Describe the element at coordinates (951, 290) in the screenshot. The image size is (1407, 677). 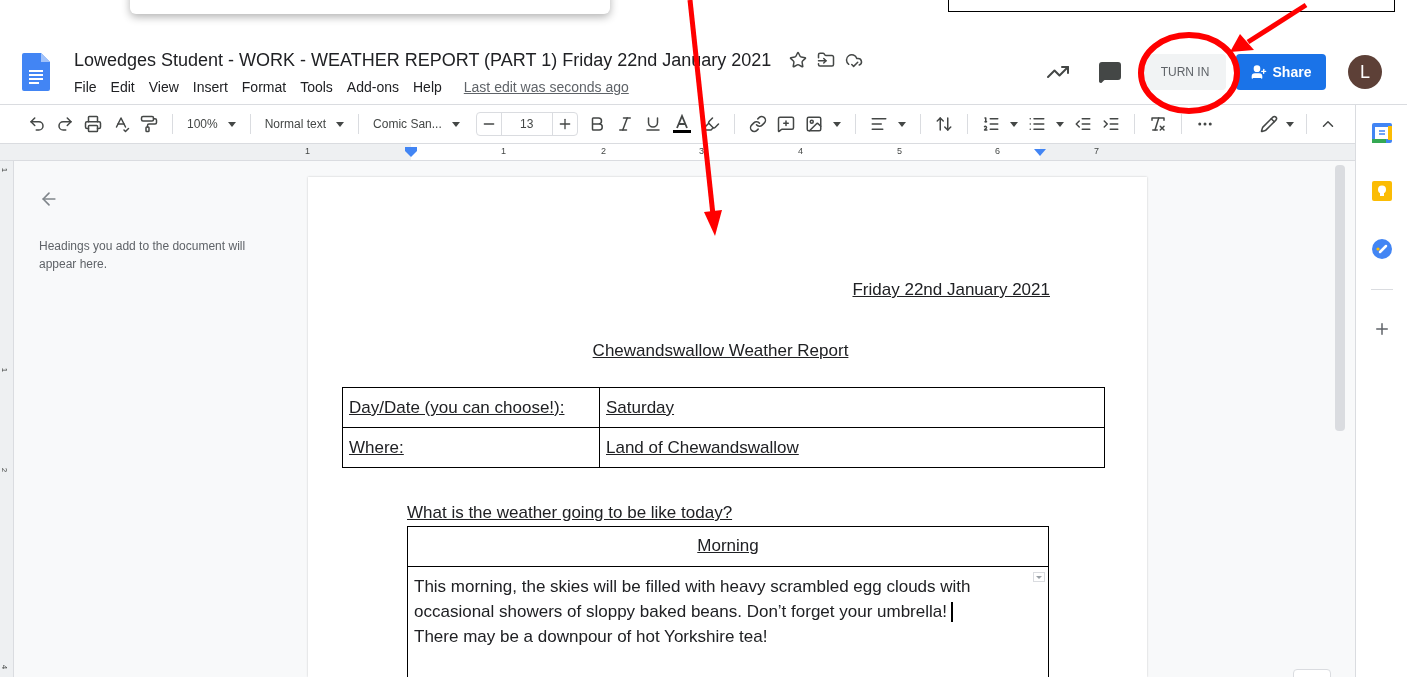
I see `date-text: Friday 22nd January 2021` at that location.